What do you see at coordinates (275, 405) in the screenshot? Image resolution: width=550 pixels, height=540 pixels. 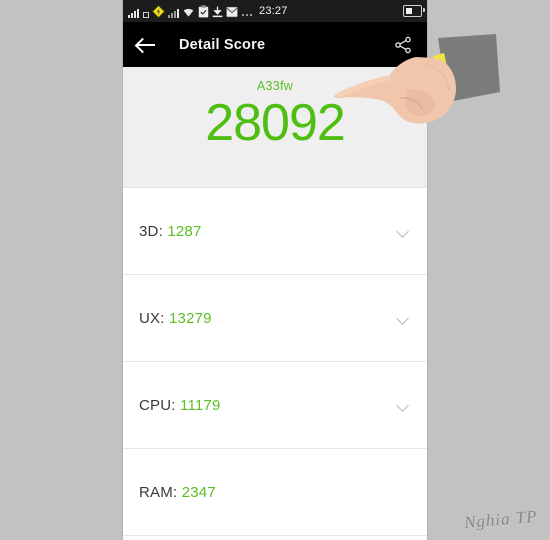 I see `score-row-cpu: CPU: 11179` at bounding box center [275, 405].